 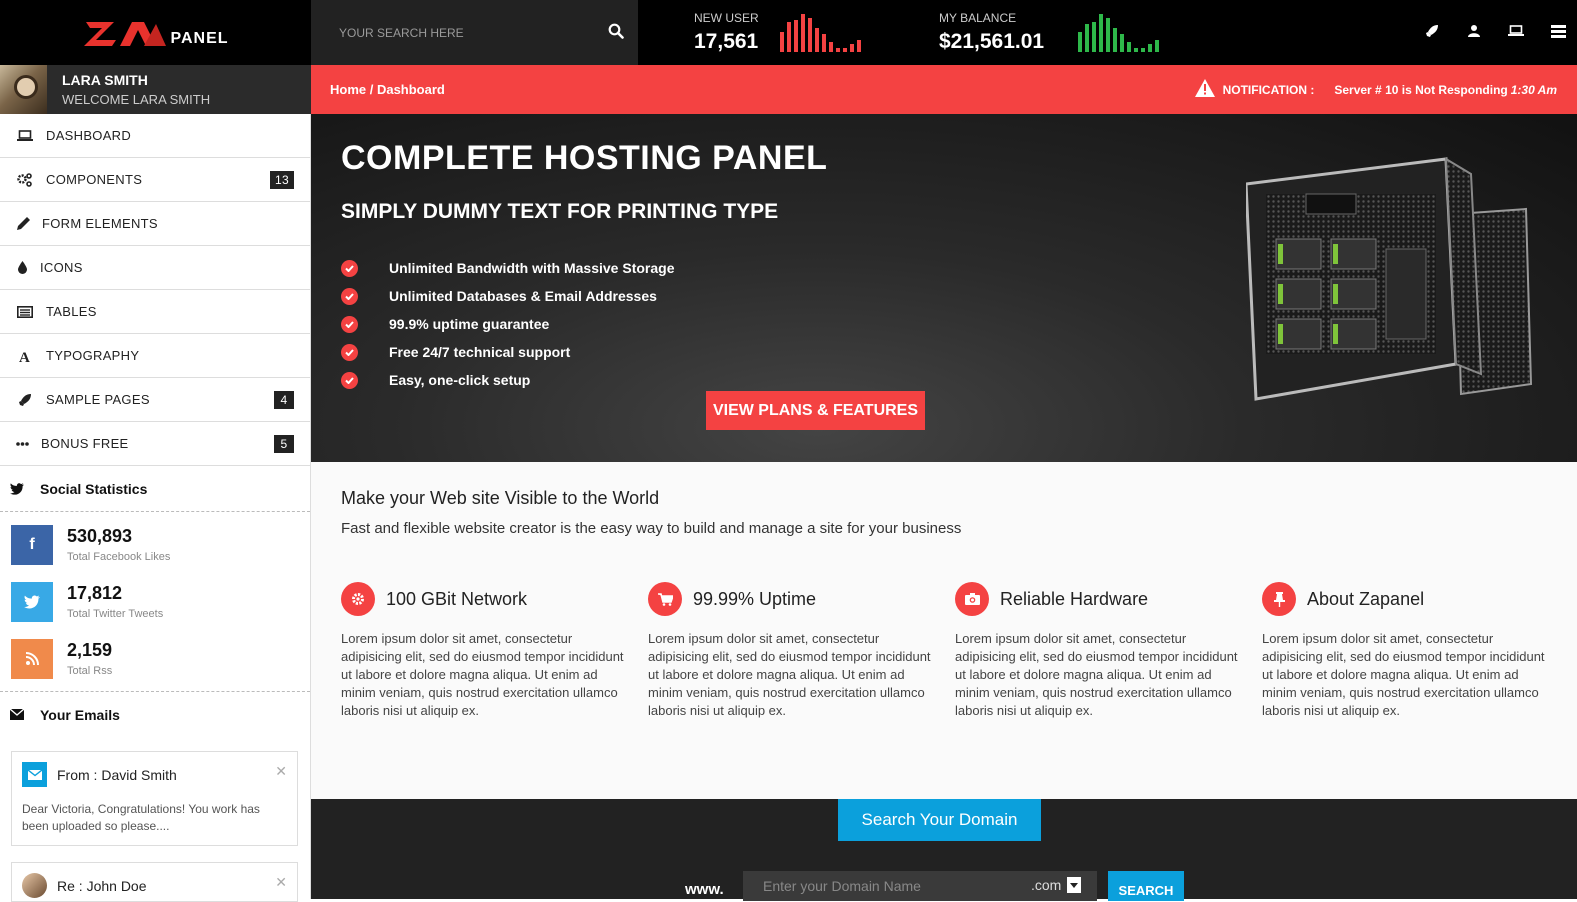 What do you see at coordinates (34, 774) in the screenshot?
I see `envelope-icon` at bounding box center [34, 774].